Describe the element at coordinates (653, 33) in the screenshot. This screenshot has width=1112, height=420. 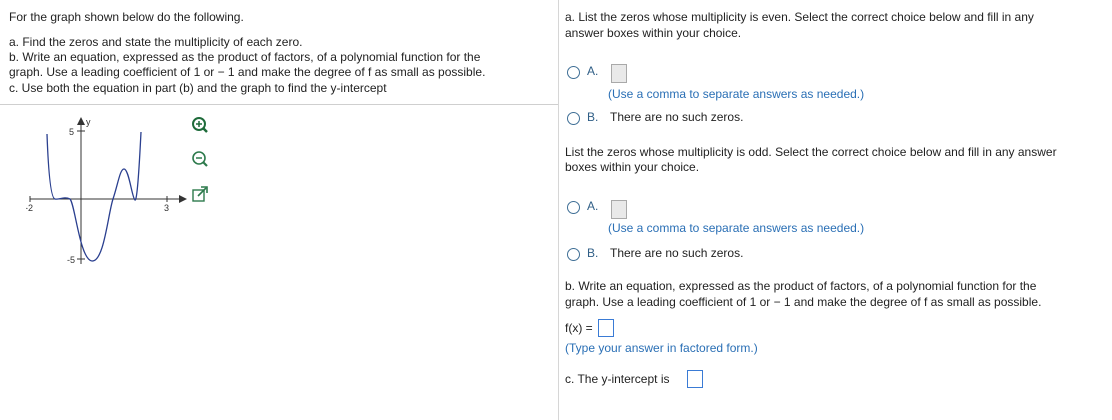
I see `even-prompt-line2: answer boxes within your choice.` at that location.